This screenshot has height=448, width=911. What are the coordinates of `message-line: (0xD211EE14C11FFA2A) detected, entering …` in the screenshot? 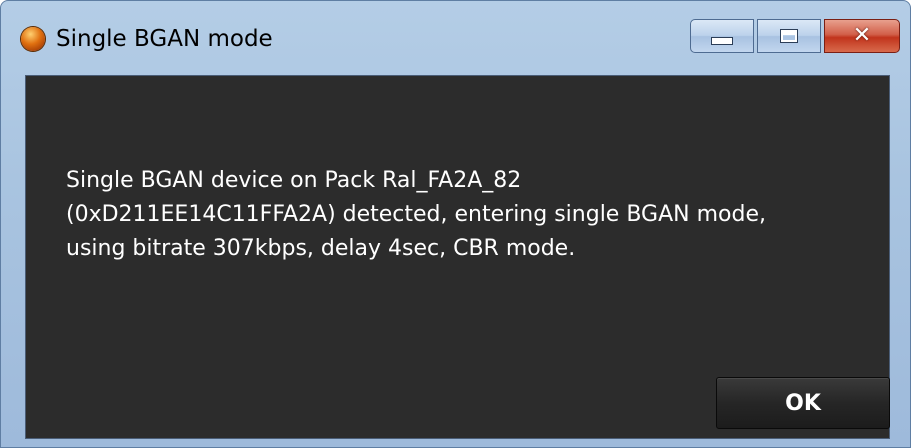 It's located at (416, 214).